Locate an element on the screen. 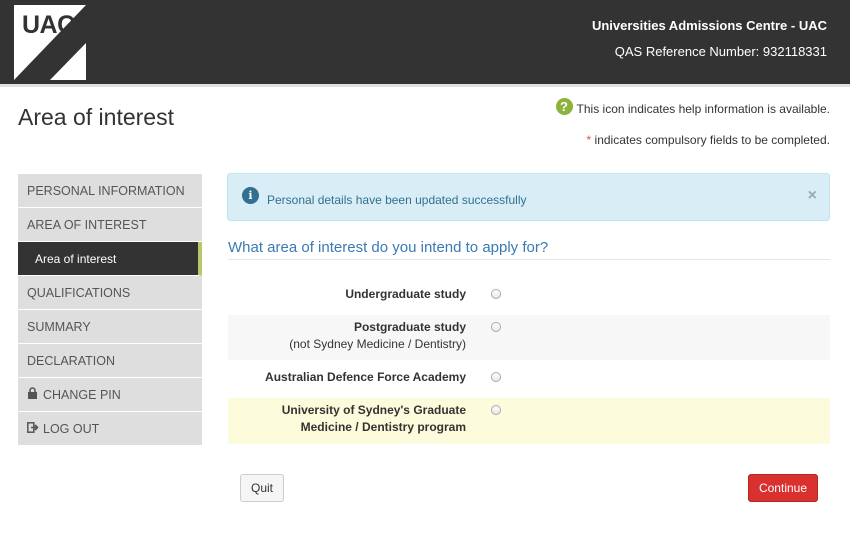 The image size is (850, 533). help-icon: ? is located at coordinates (564, 106).